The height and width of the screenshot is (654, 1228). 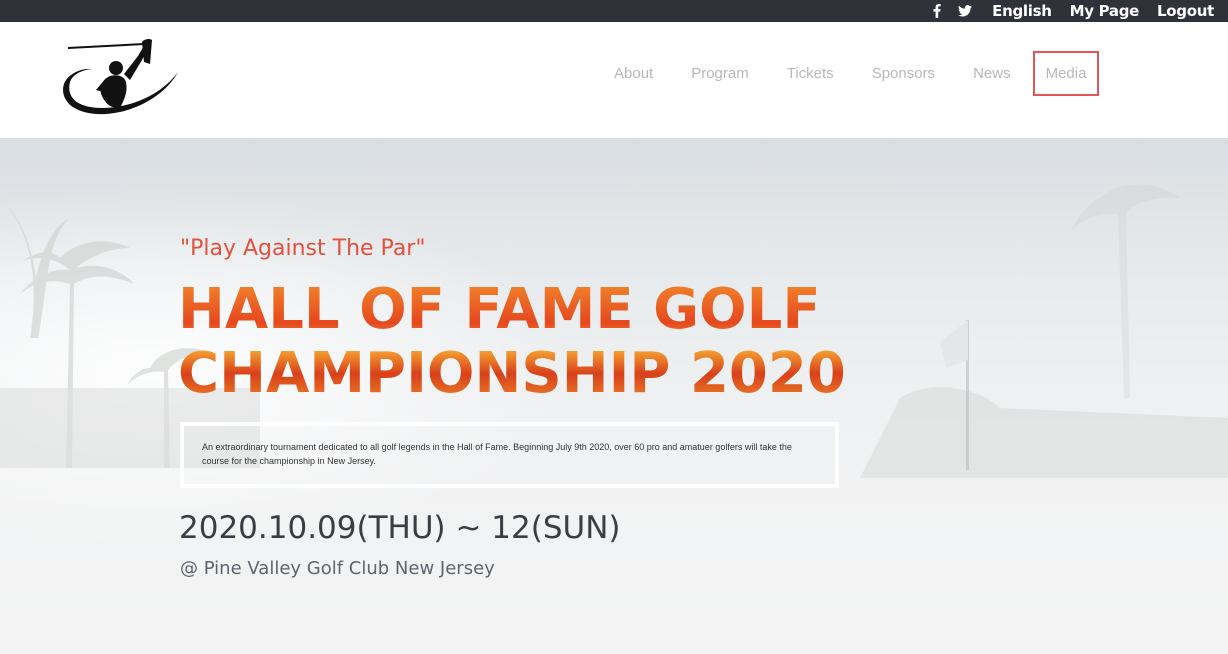 What do you see at coordinates (1022, 11) in the screenshot?
I see `language-link: English` at bounding box center [1022, 11].